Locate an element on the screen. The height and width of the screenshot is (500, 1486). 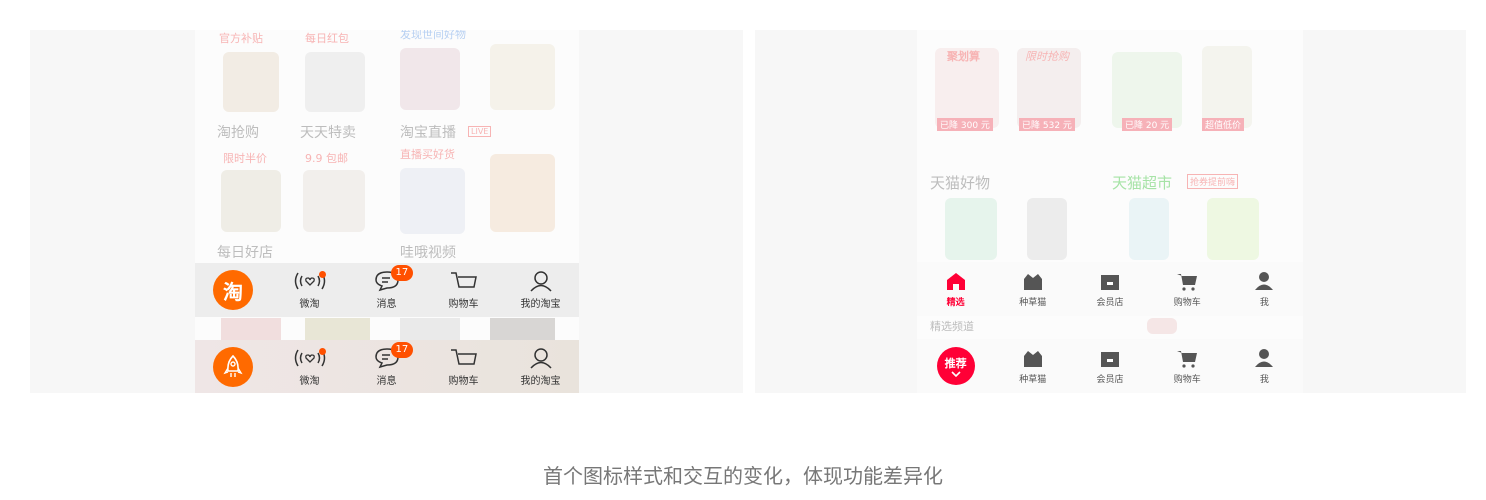
taobao-tabbar-original: 淘 微淘 17 消息 购物车 我的淘宝 is located at coordinates (387, 290).